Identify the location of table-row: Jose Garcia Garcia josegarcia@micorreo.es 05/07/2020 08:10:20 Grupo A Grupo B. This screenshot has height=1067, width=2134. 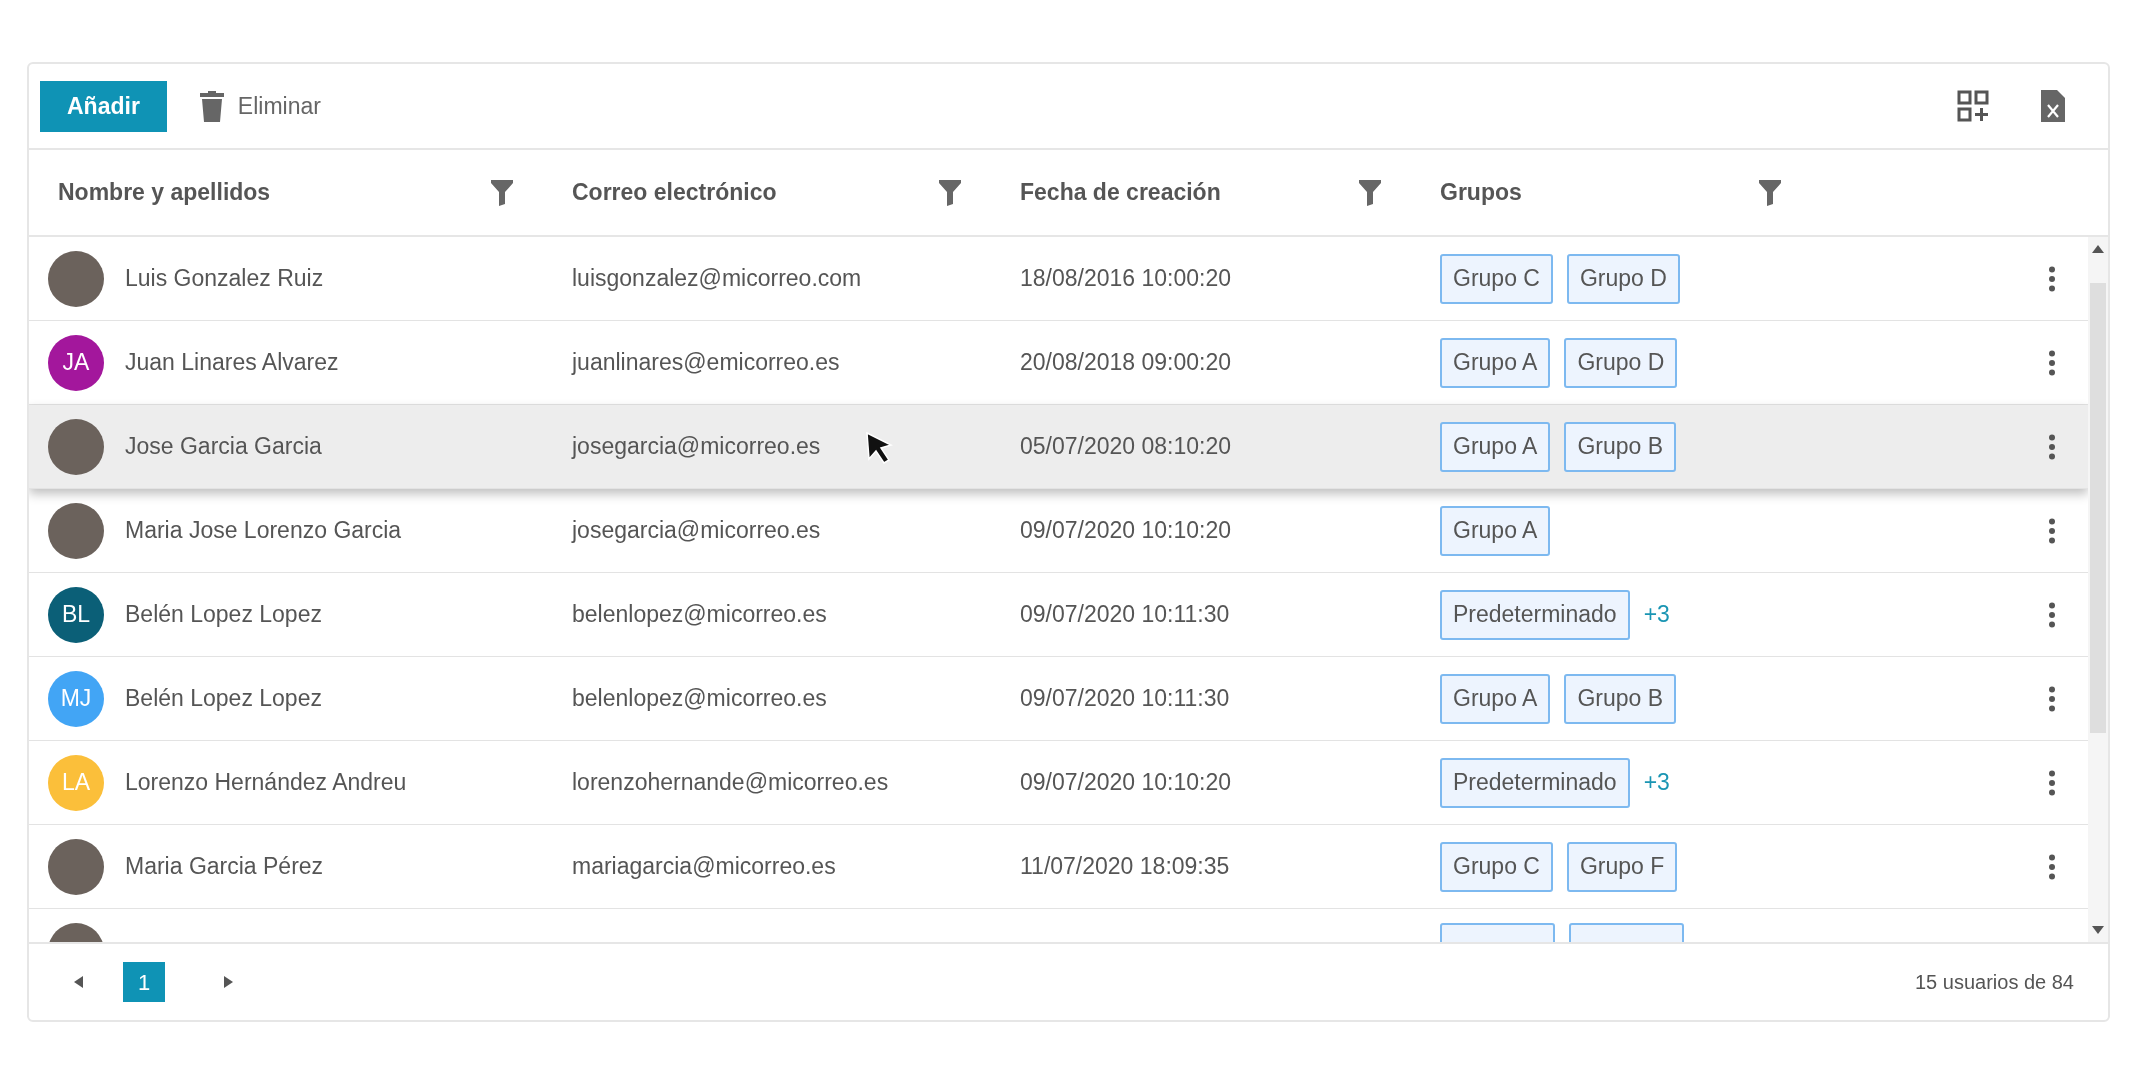
(1058, 447).